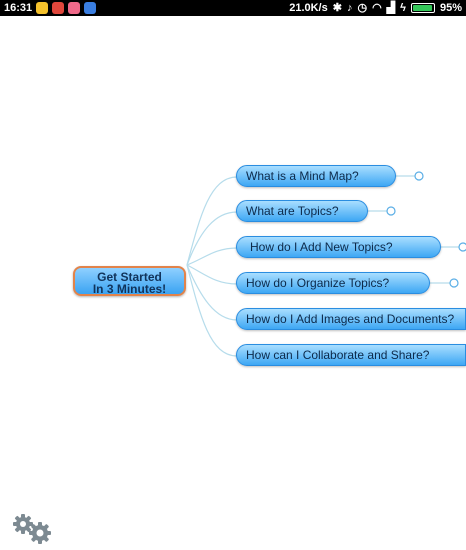  Describe the element at coordinates (233, 8) in the screenshot. I see `status-bar: 16:31 21.0K/s ✱ ♪ ◷ ◠ ▟ ϟ 95%` at that location.